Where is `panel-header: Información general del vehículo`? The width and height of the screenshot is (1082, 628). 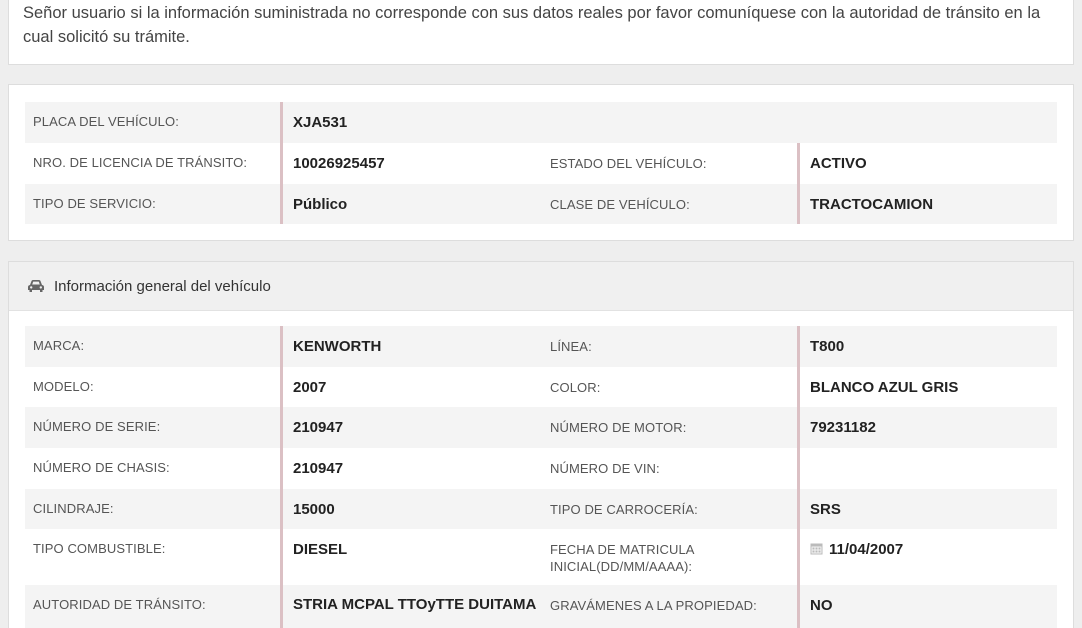 panel-header: Información general del vehículo is located at coordinates (541, 286).